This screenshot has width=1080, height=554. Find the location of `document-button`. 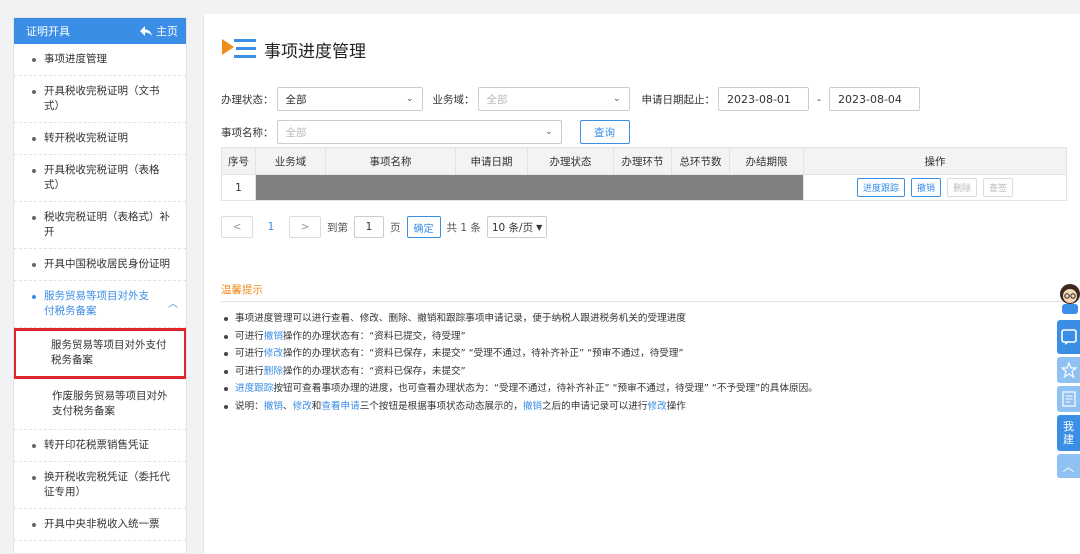

document-button is located at coordinates (1068, 399).